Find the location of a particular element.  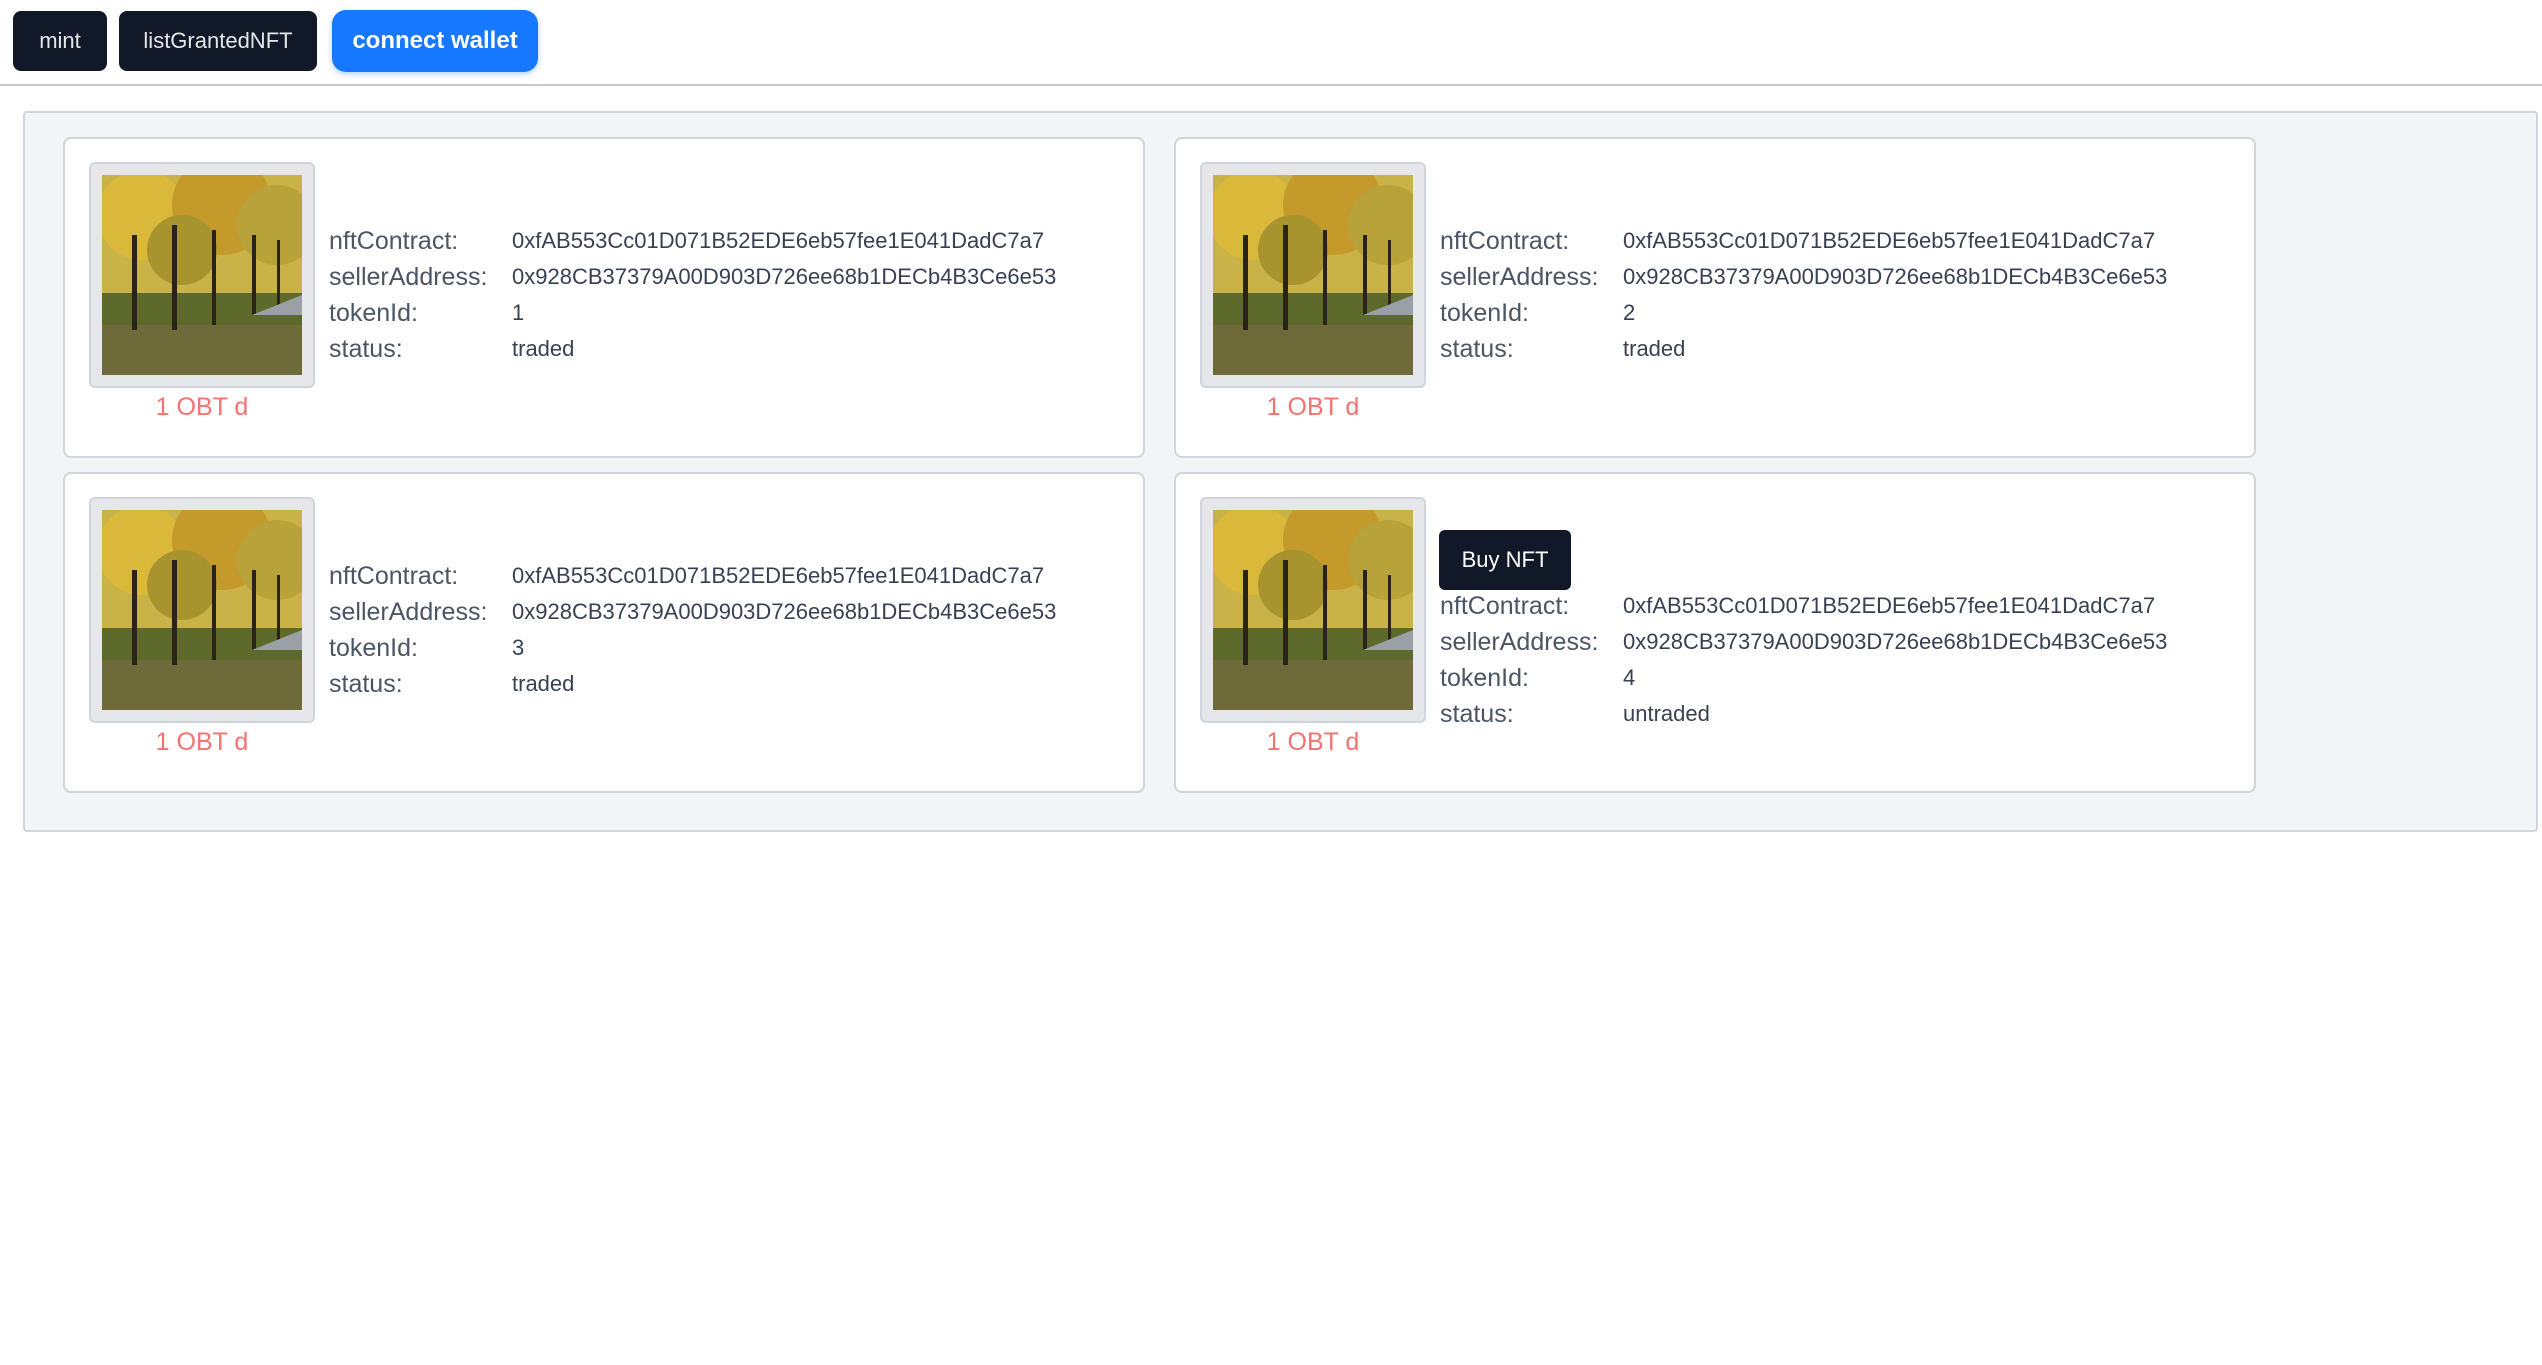

token-id-value: 2 is located at coordinates (1629, 312).